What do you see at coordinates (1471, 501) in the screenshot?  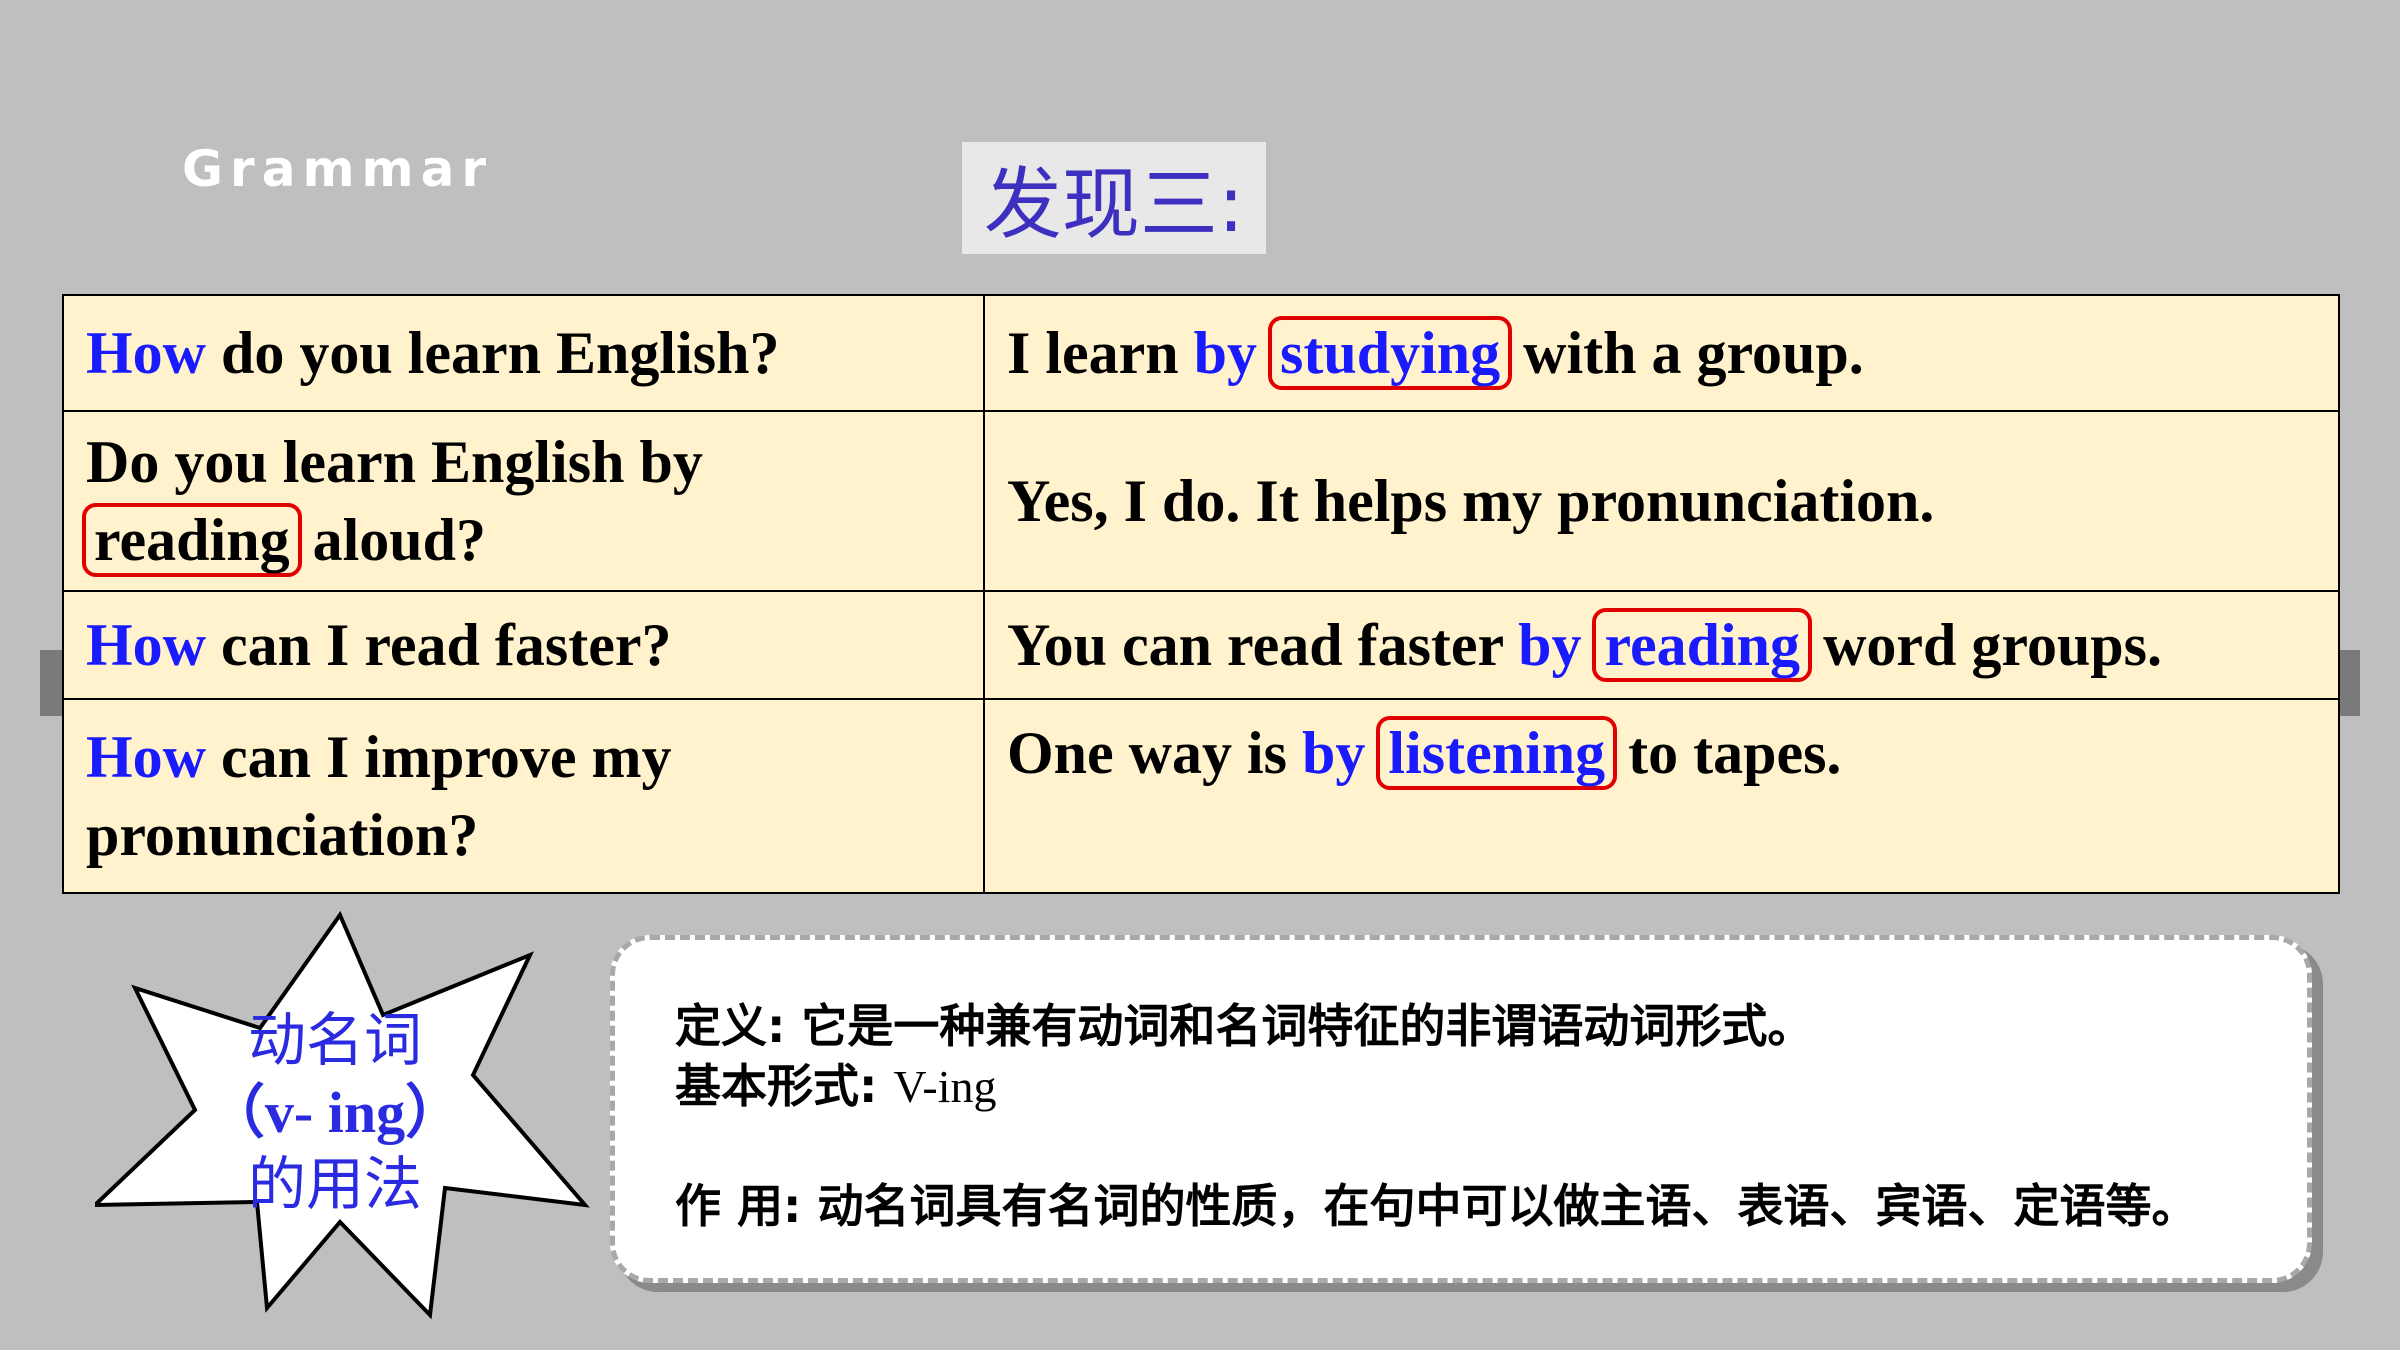 I see `answer-text: Yes, I do. It helps my pronunciation.` at bounding box center [1471, 501].